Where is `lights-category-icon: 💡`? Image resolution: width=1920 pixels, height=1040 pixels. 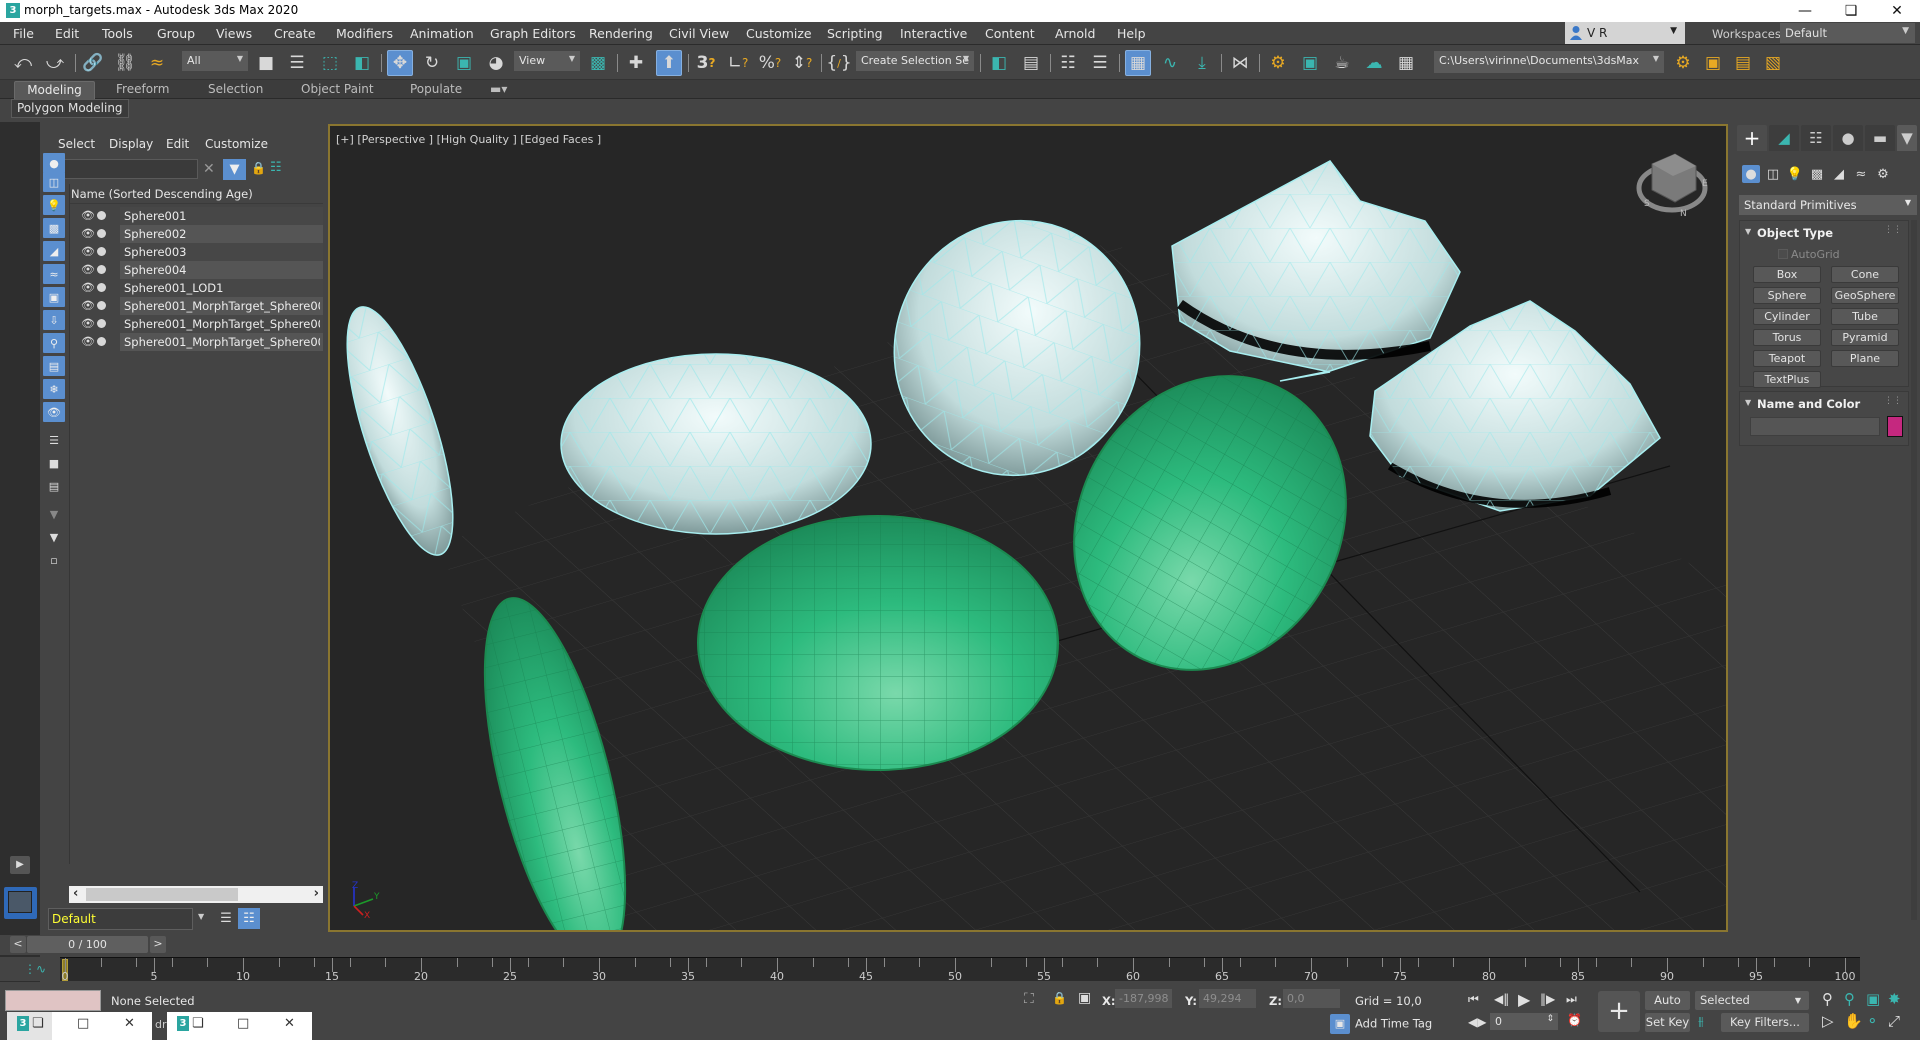
lights-category-icon: 💡 is located at coordinates (1795, 174).